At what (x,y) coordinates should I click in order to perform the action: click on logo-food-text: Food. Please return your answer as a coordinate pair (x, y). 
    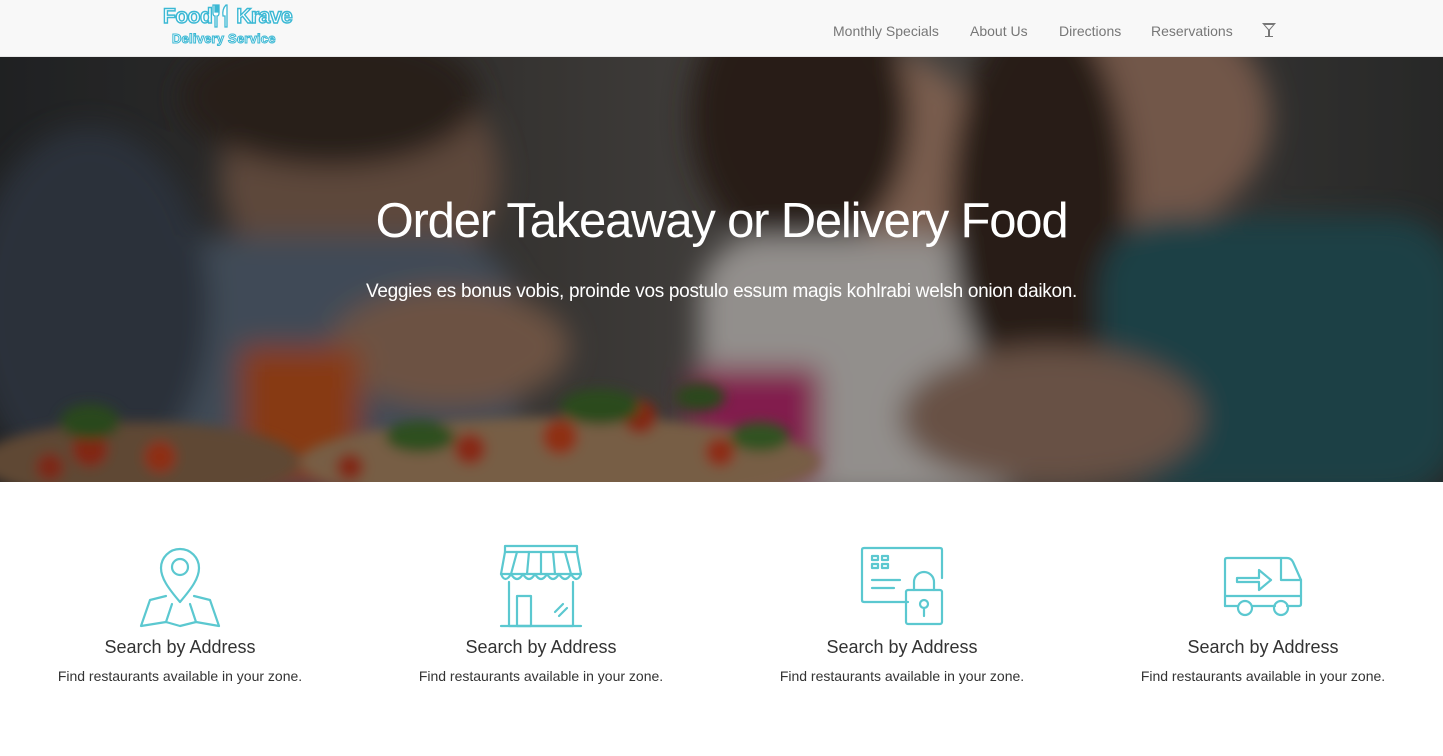
    Looking at the image, I should click on (187, 16).